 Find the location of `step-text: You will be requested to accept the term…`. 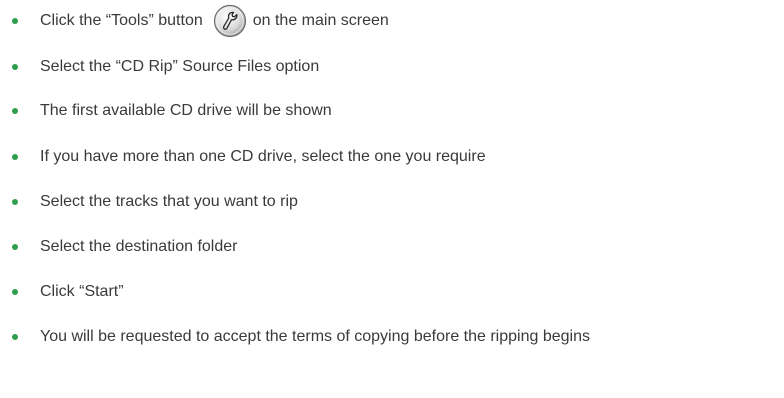

step-text: You will be requested to accept the term… is located at coordinates (315, 336).